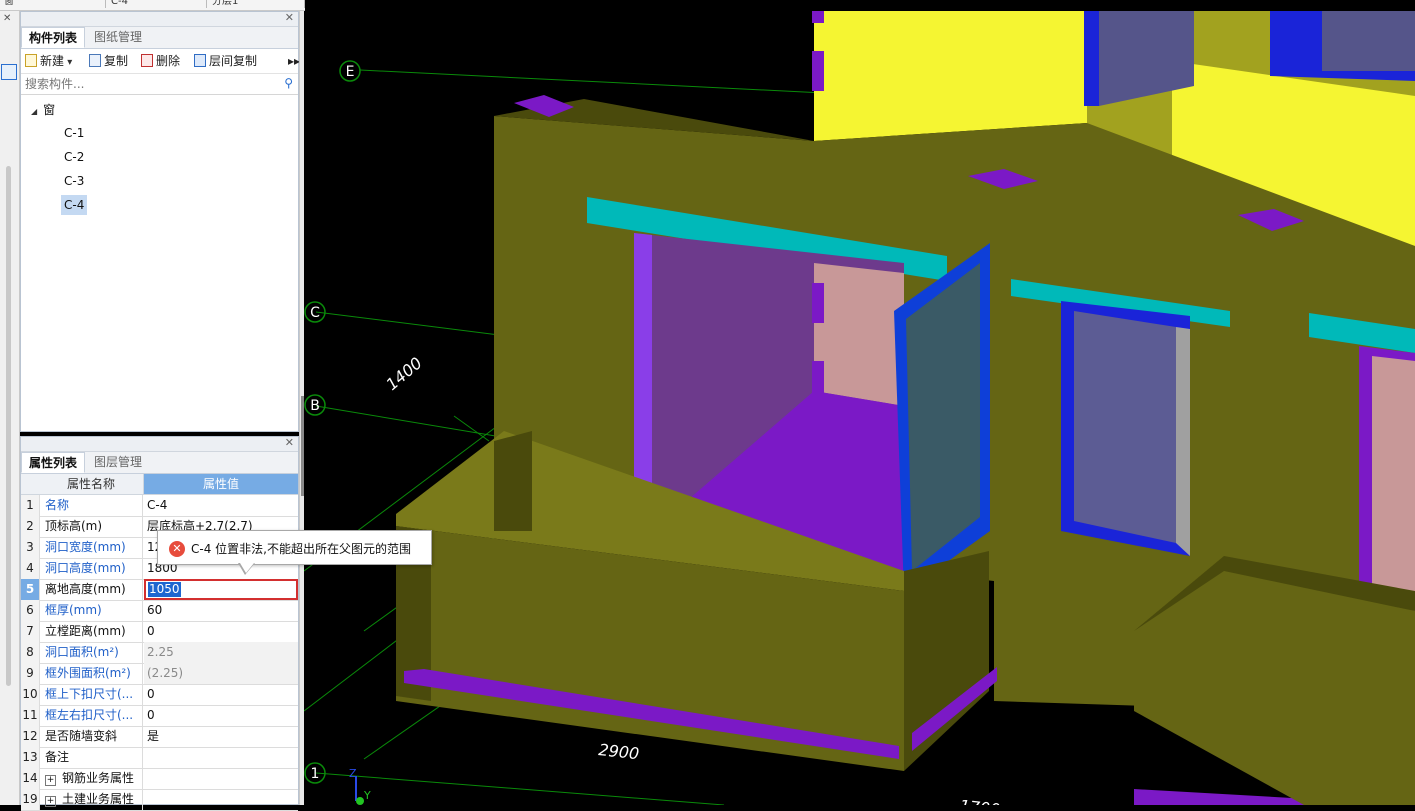 The height and width of the screenshot is (811, 1415). I want to click on upper-purple-post, so click(818, 71).